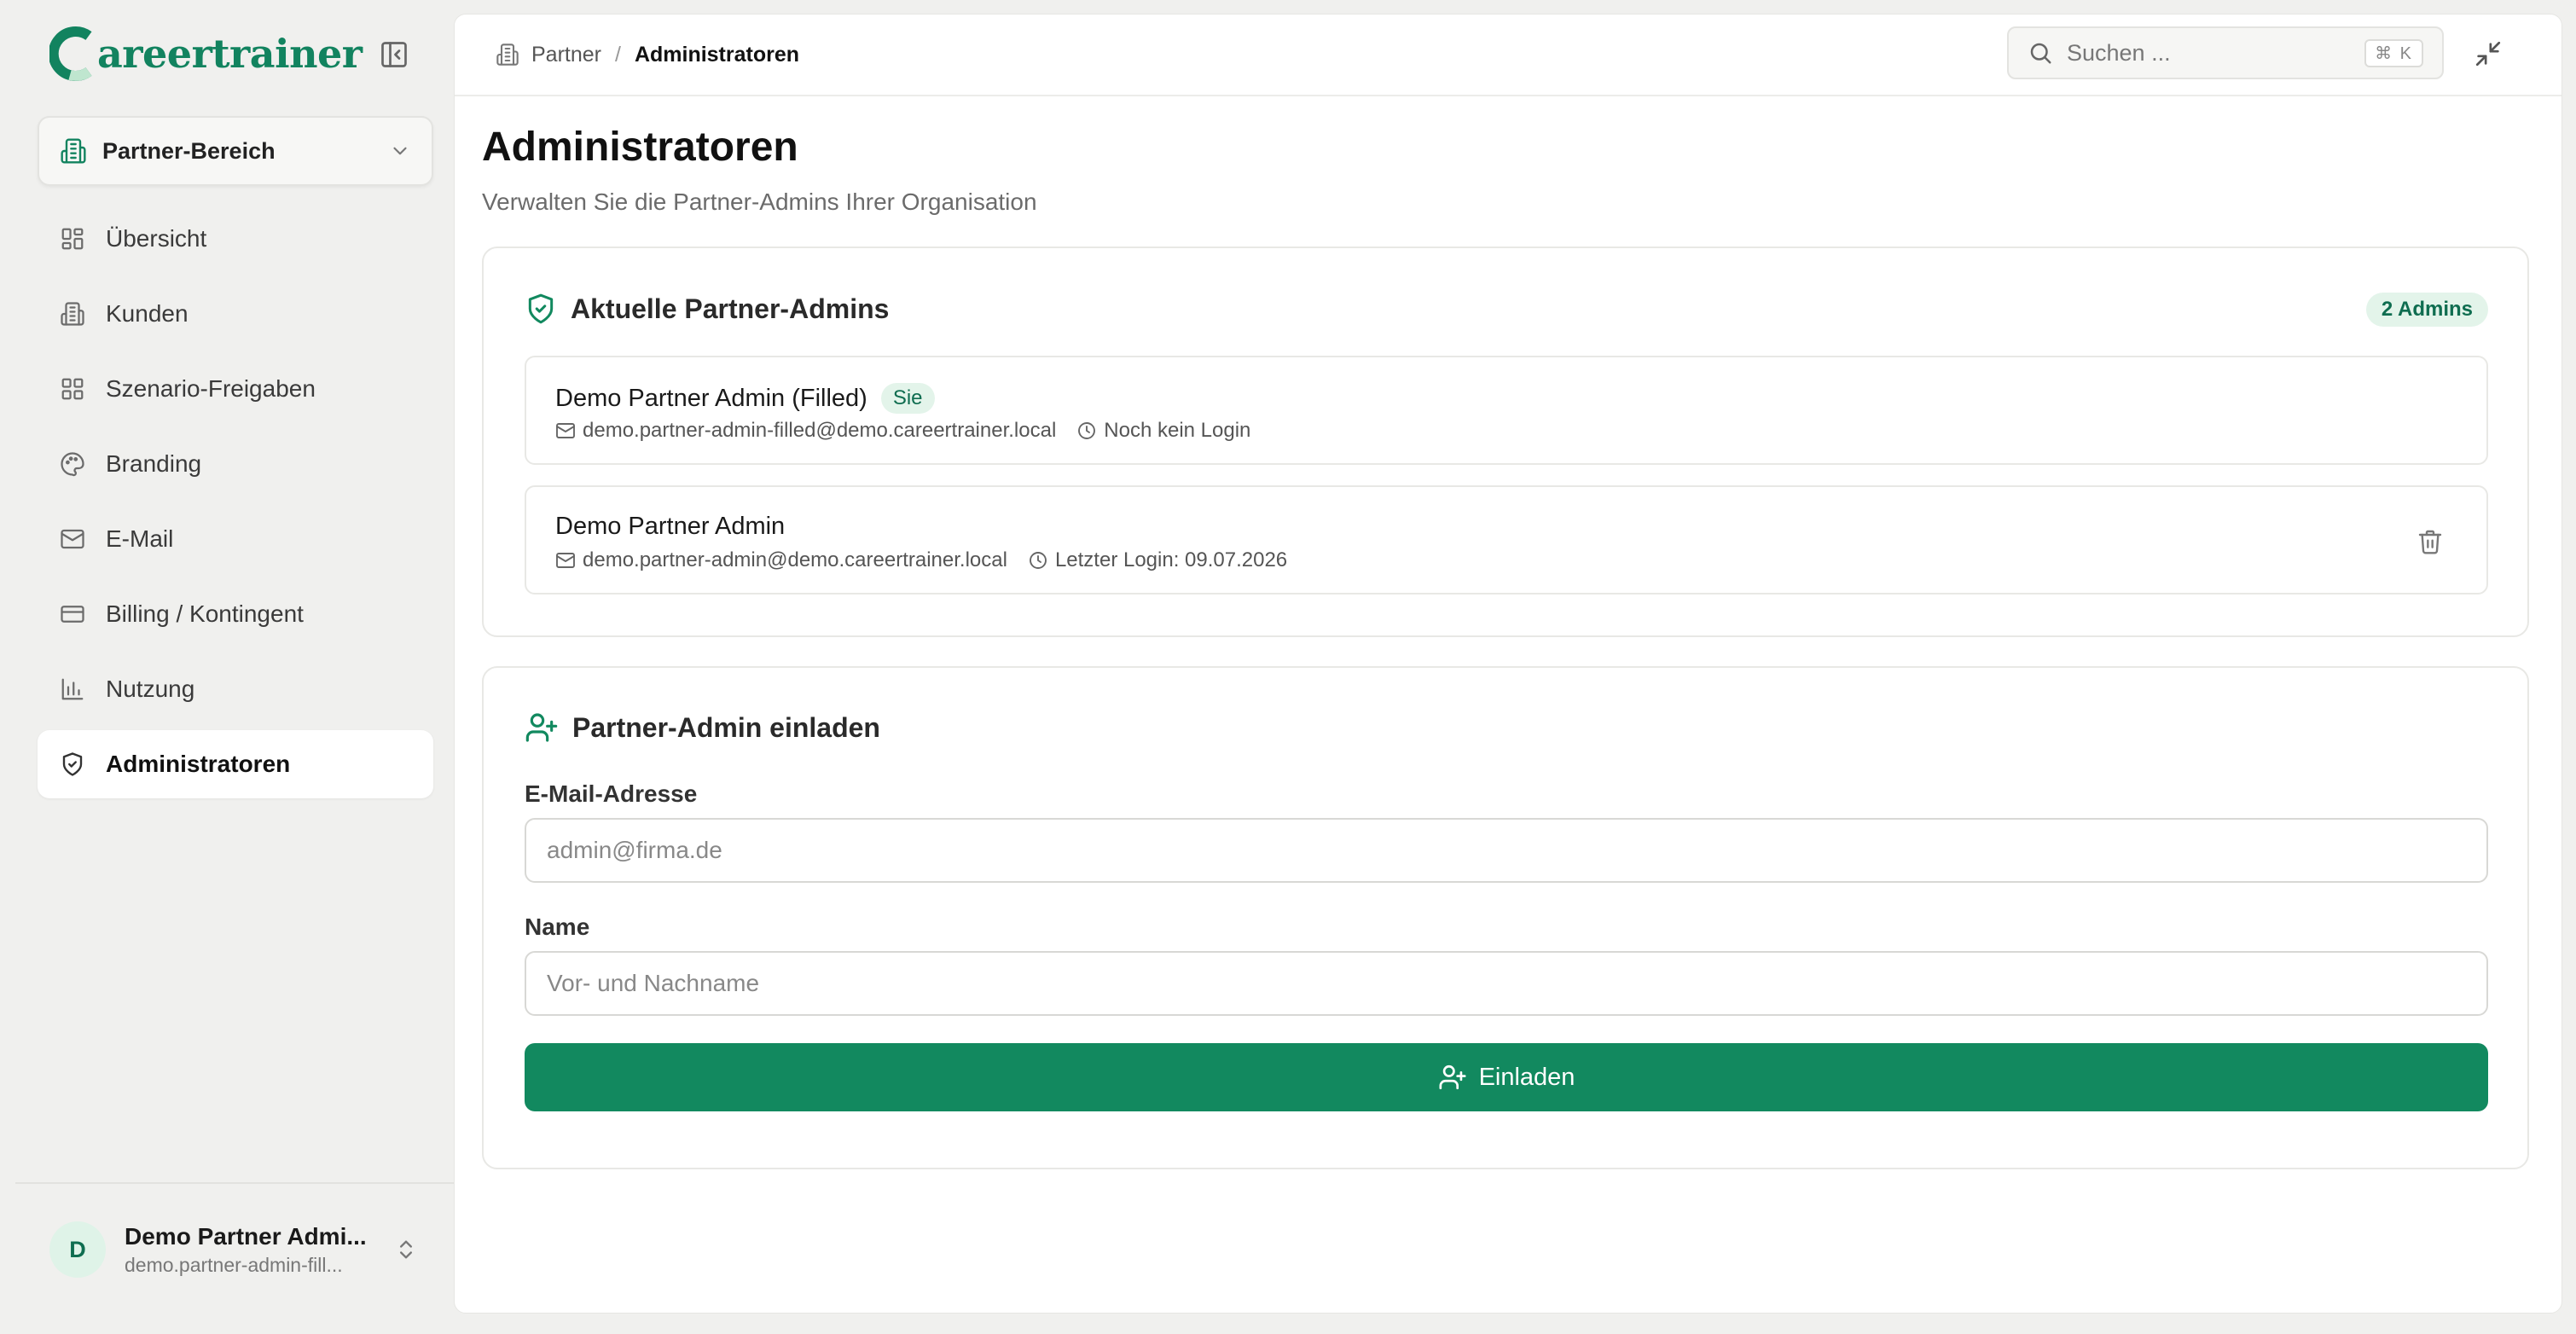 The height and width of the screenshot is (1334, 2576). Describe the element at coordinates (557, 927) in the screenshot. I see `name-field-label: Name` at that location.